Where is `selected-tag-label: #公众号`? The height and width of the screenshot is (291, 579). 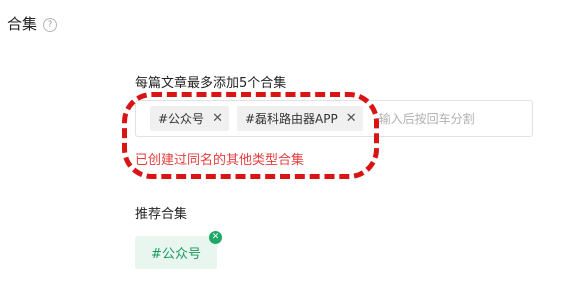 selected-tag-label: #公众号 is located at coordinates (181, 119).